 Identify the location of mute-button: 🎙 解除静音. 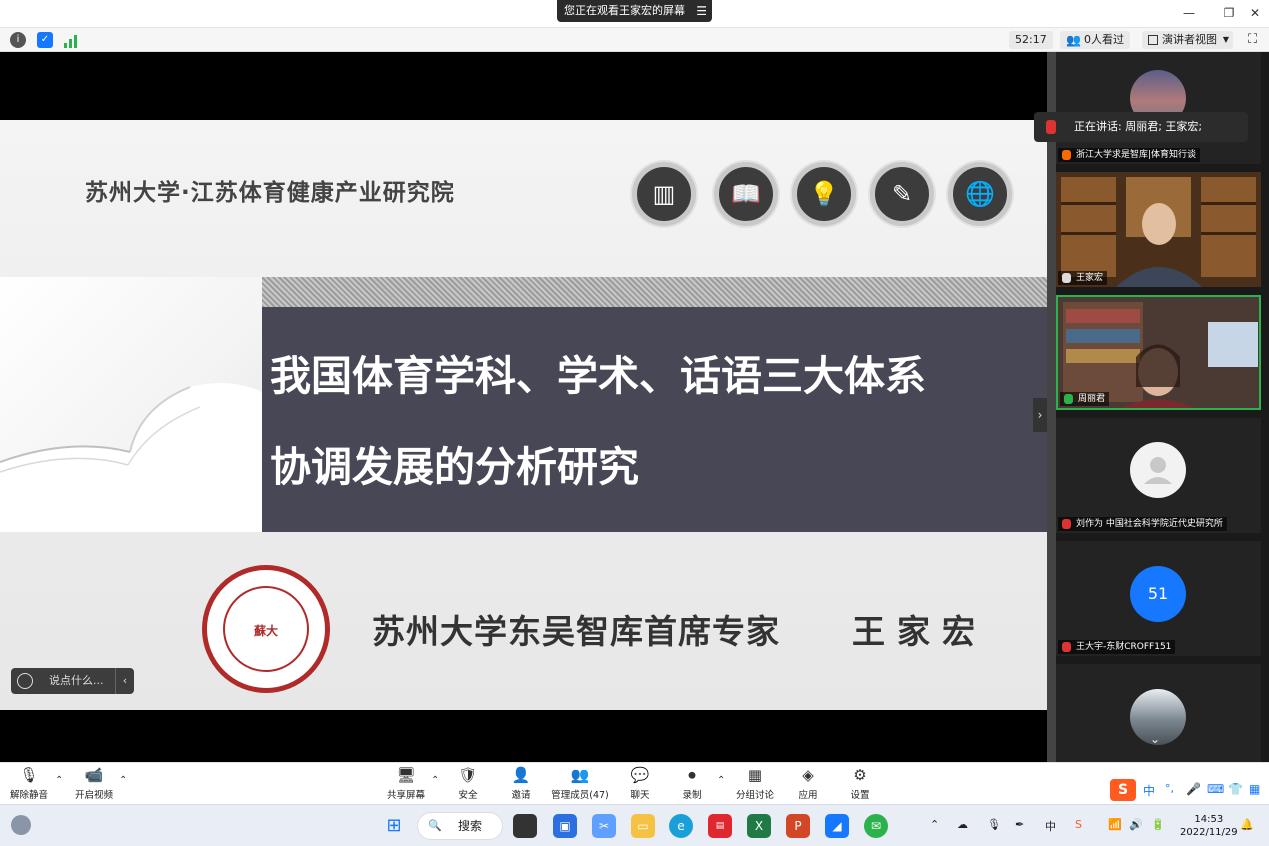
(30, 784).